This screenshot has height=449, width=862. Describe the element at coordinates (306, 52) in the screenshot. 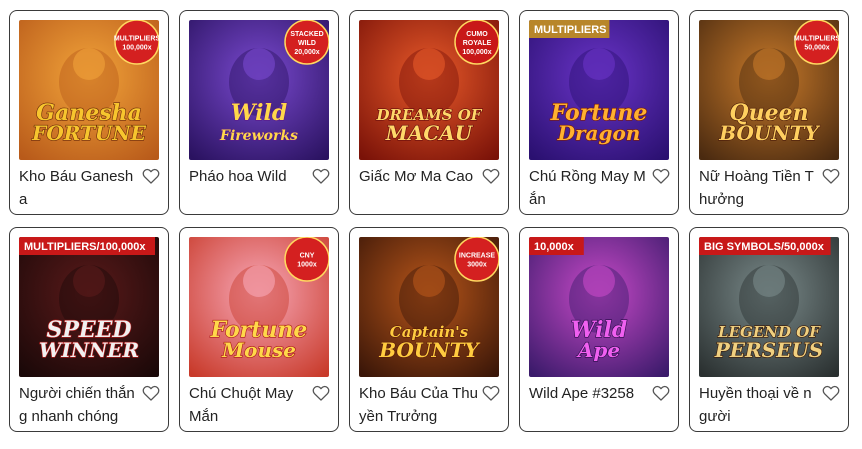

I see `multiplier-badge-text: 20,000x` at that location.